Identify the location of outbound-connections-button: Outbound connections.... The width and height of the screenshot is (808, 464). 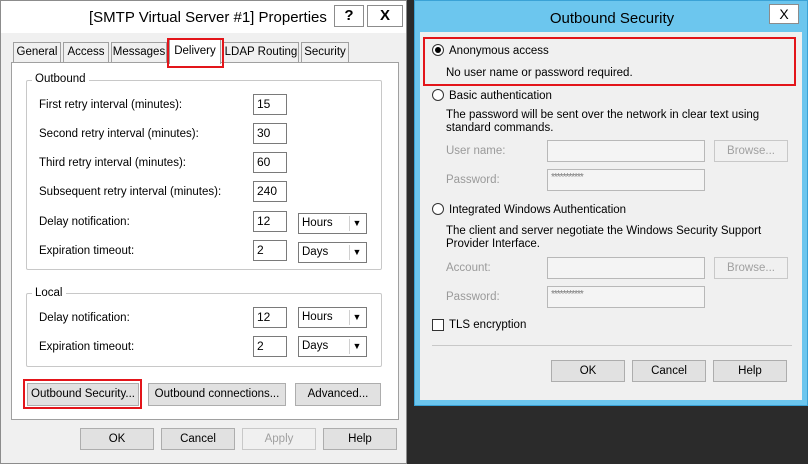
(217, 394).